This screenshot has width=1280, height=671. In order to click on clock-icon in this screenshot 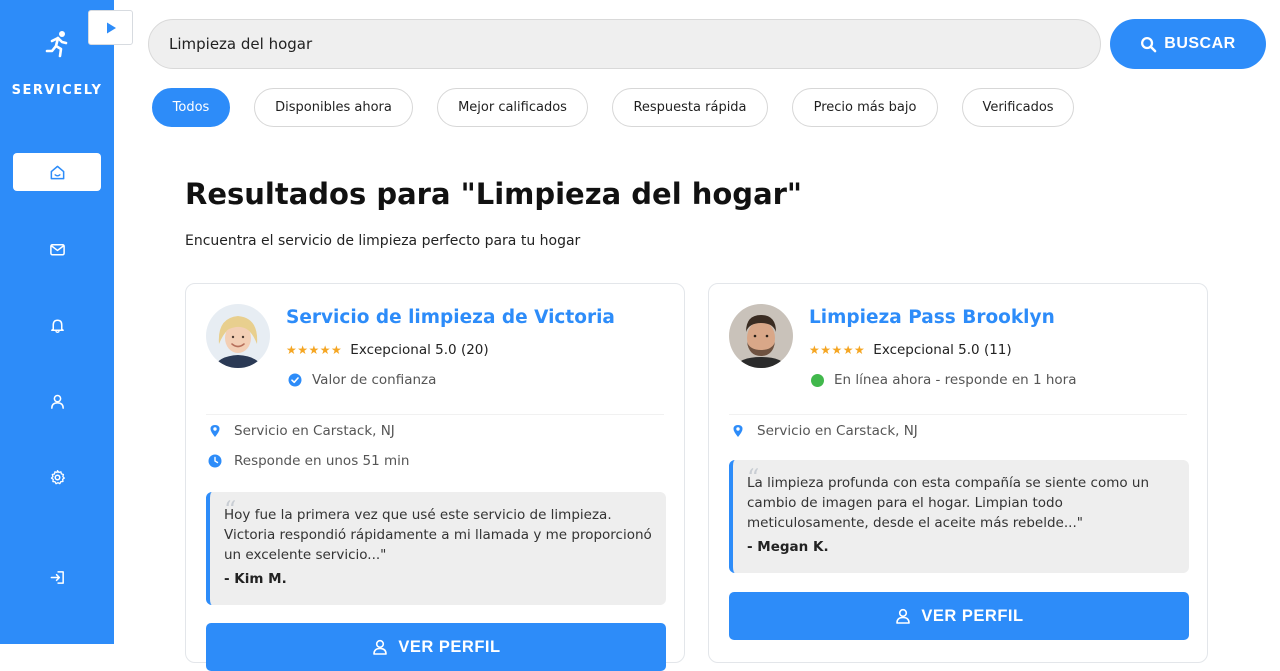, I will do `click(215, 461)`.